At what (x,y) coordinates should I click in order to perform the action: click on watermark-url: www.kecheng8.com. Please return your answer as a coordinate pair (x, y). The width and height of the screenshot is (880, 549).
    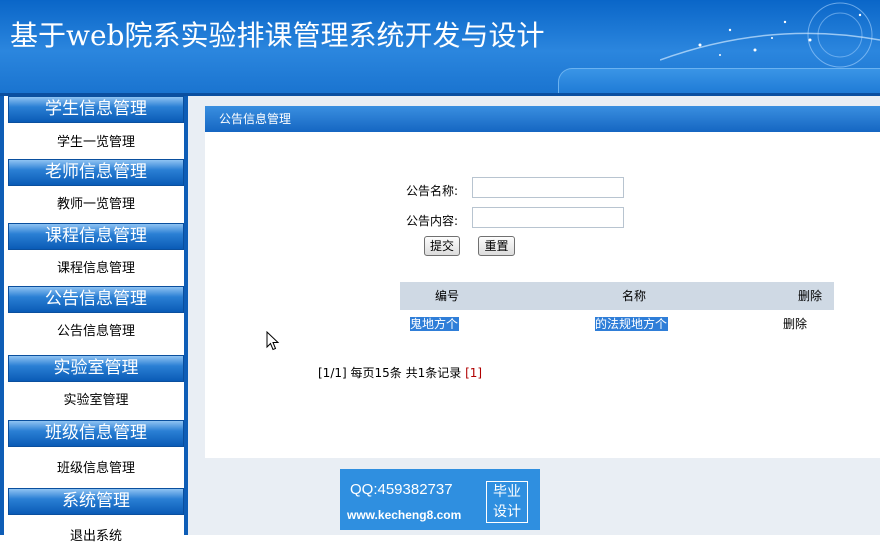
    Looking at the image, I should click on (404, 515).